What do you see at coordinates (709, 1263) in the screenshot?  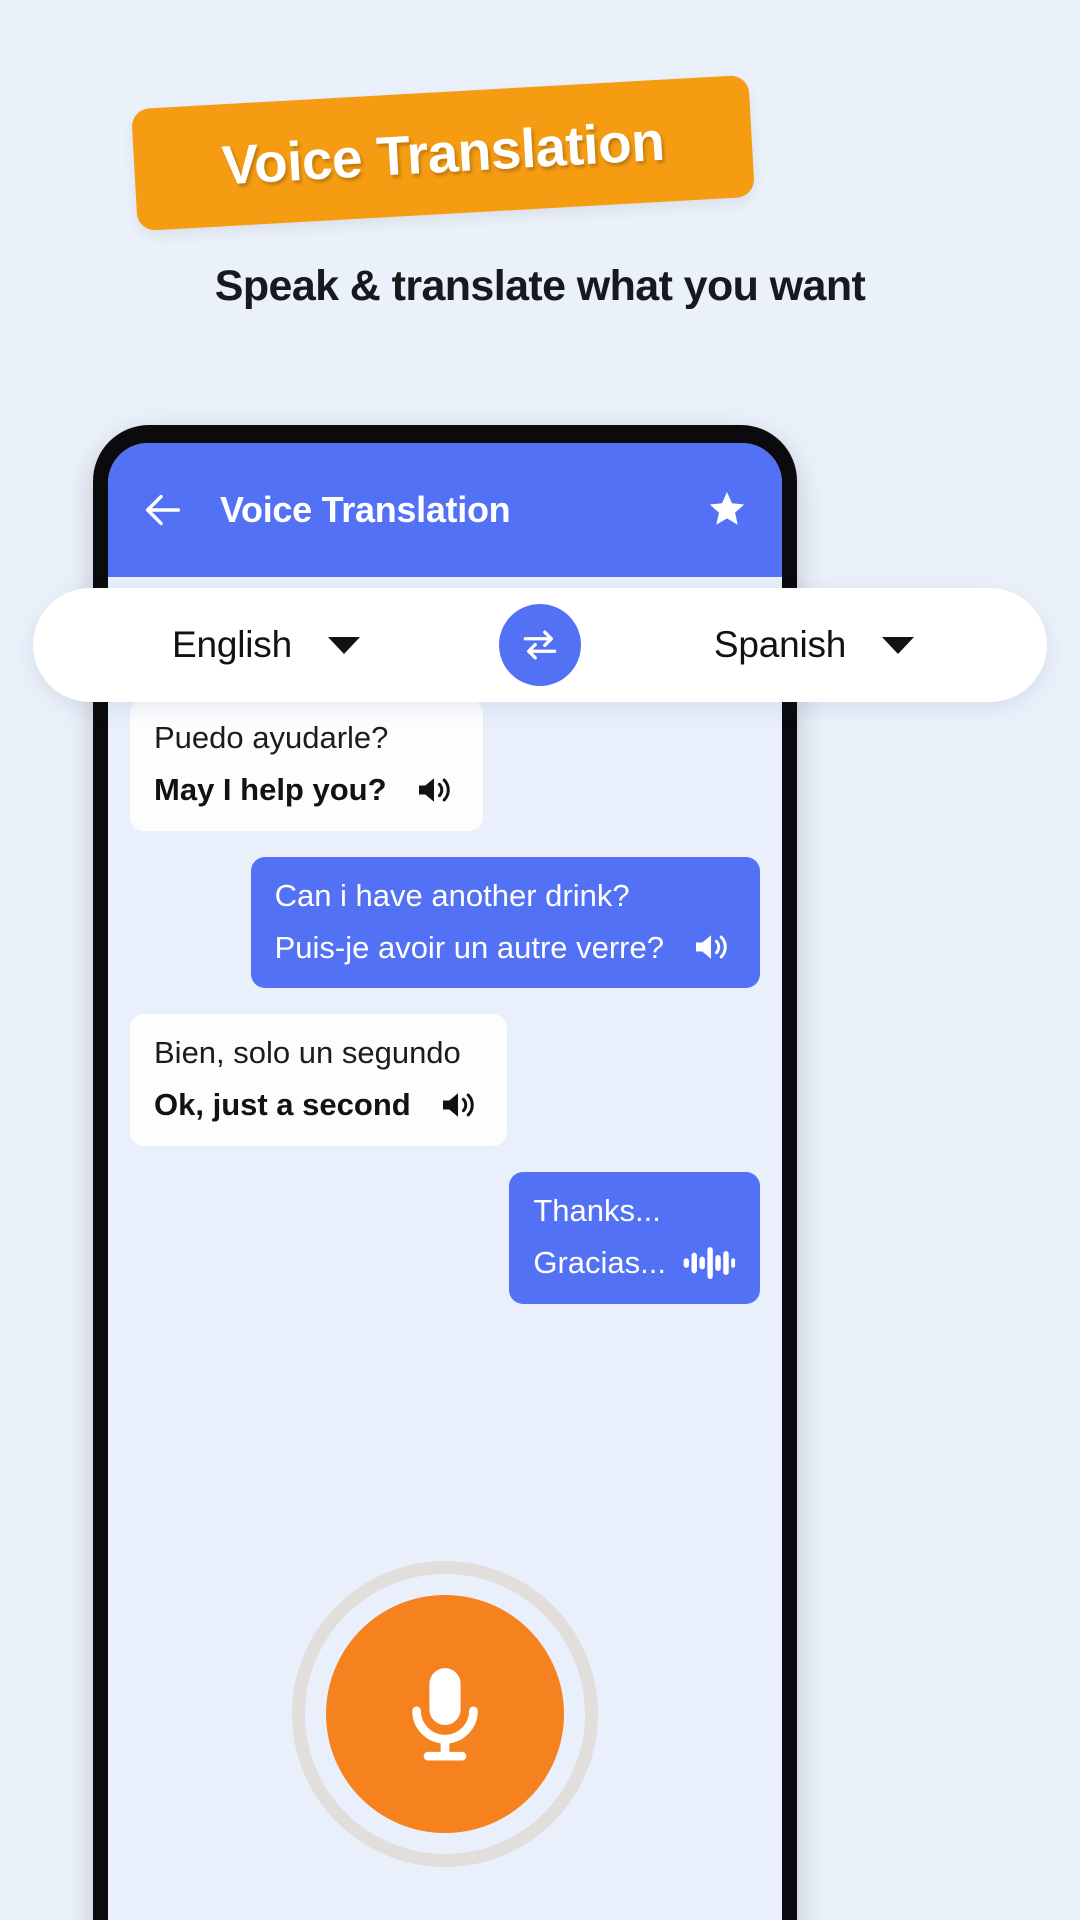 I see `waveform-icon` at bounding box center [709, 1263].